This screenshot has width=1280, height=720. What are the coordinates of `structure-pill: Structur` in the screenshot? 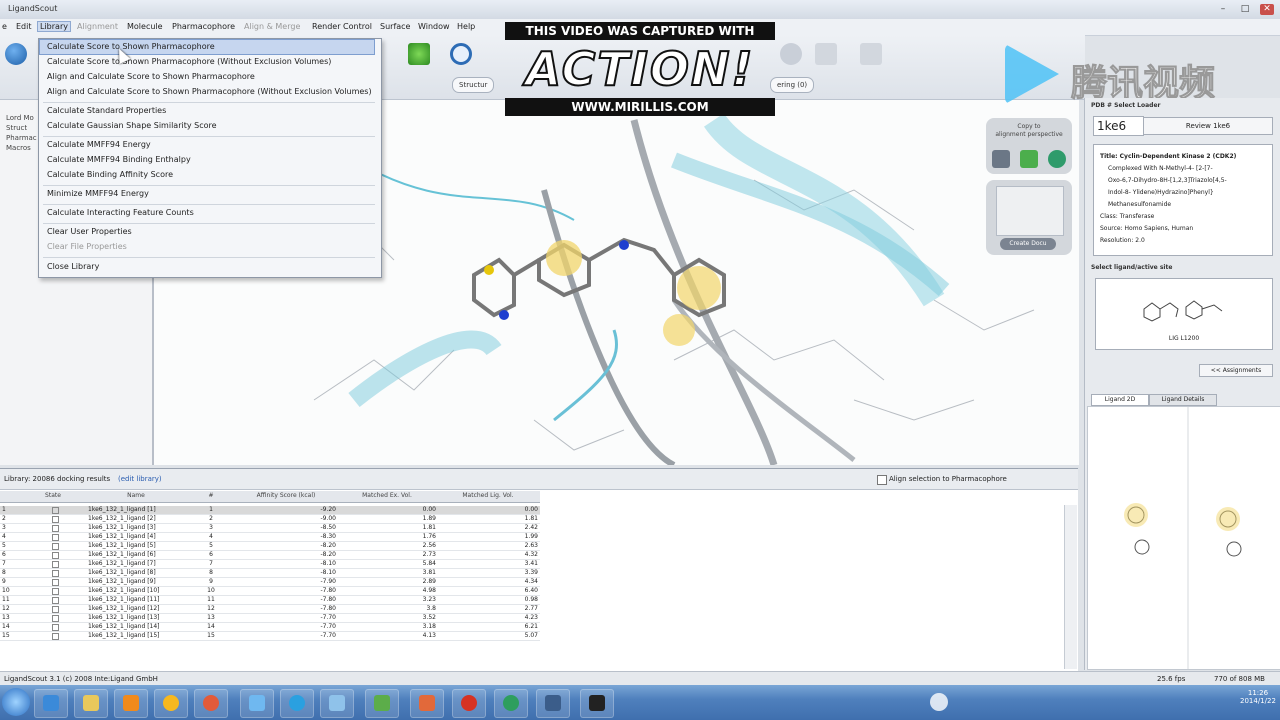 It's located at (473, 85).